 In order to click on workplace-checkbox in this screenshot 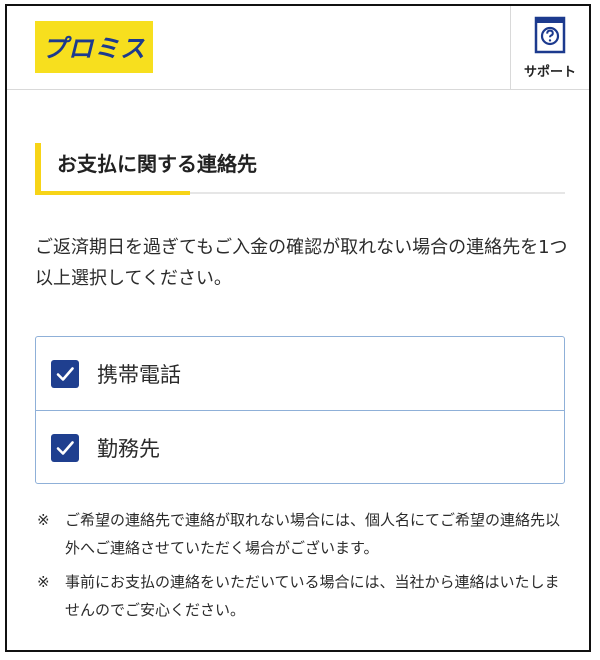, I will do `click(65, 447)`.